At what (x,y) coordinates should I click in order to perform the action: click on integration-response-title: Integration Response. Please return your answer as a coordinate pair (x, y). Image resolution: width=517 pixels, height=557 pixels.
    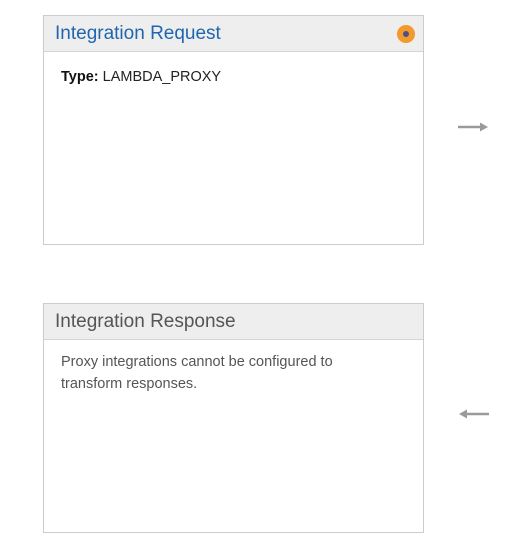
    Looking at the image, I should click on (145, 322).